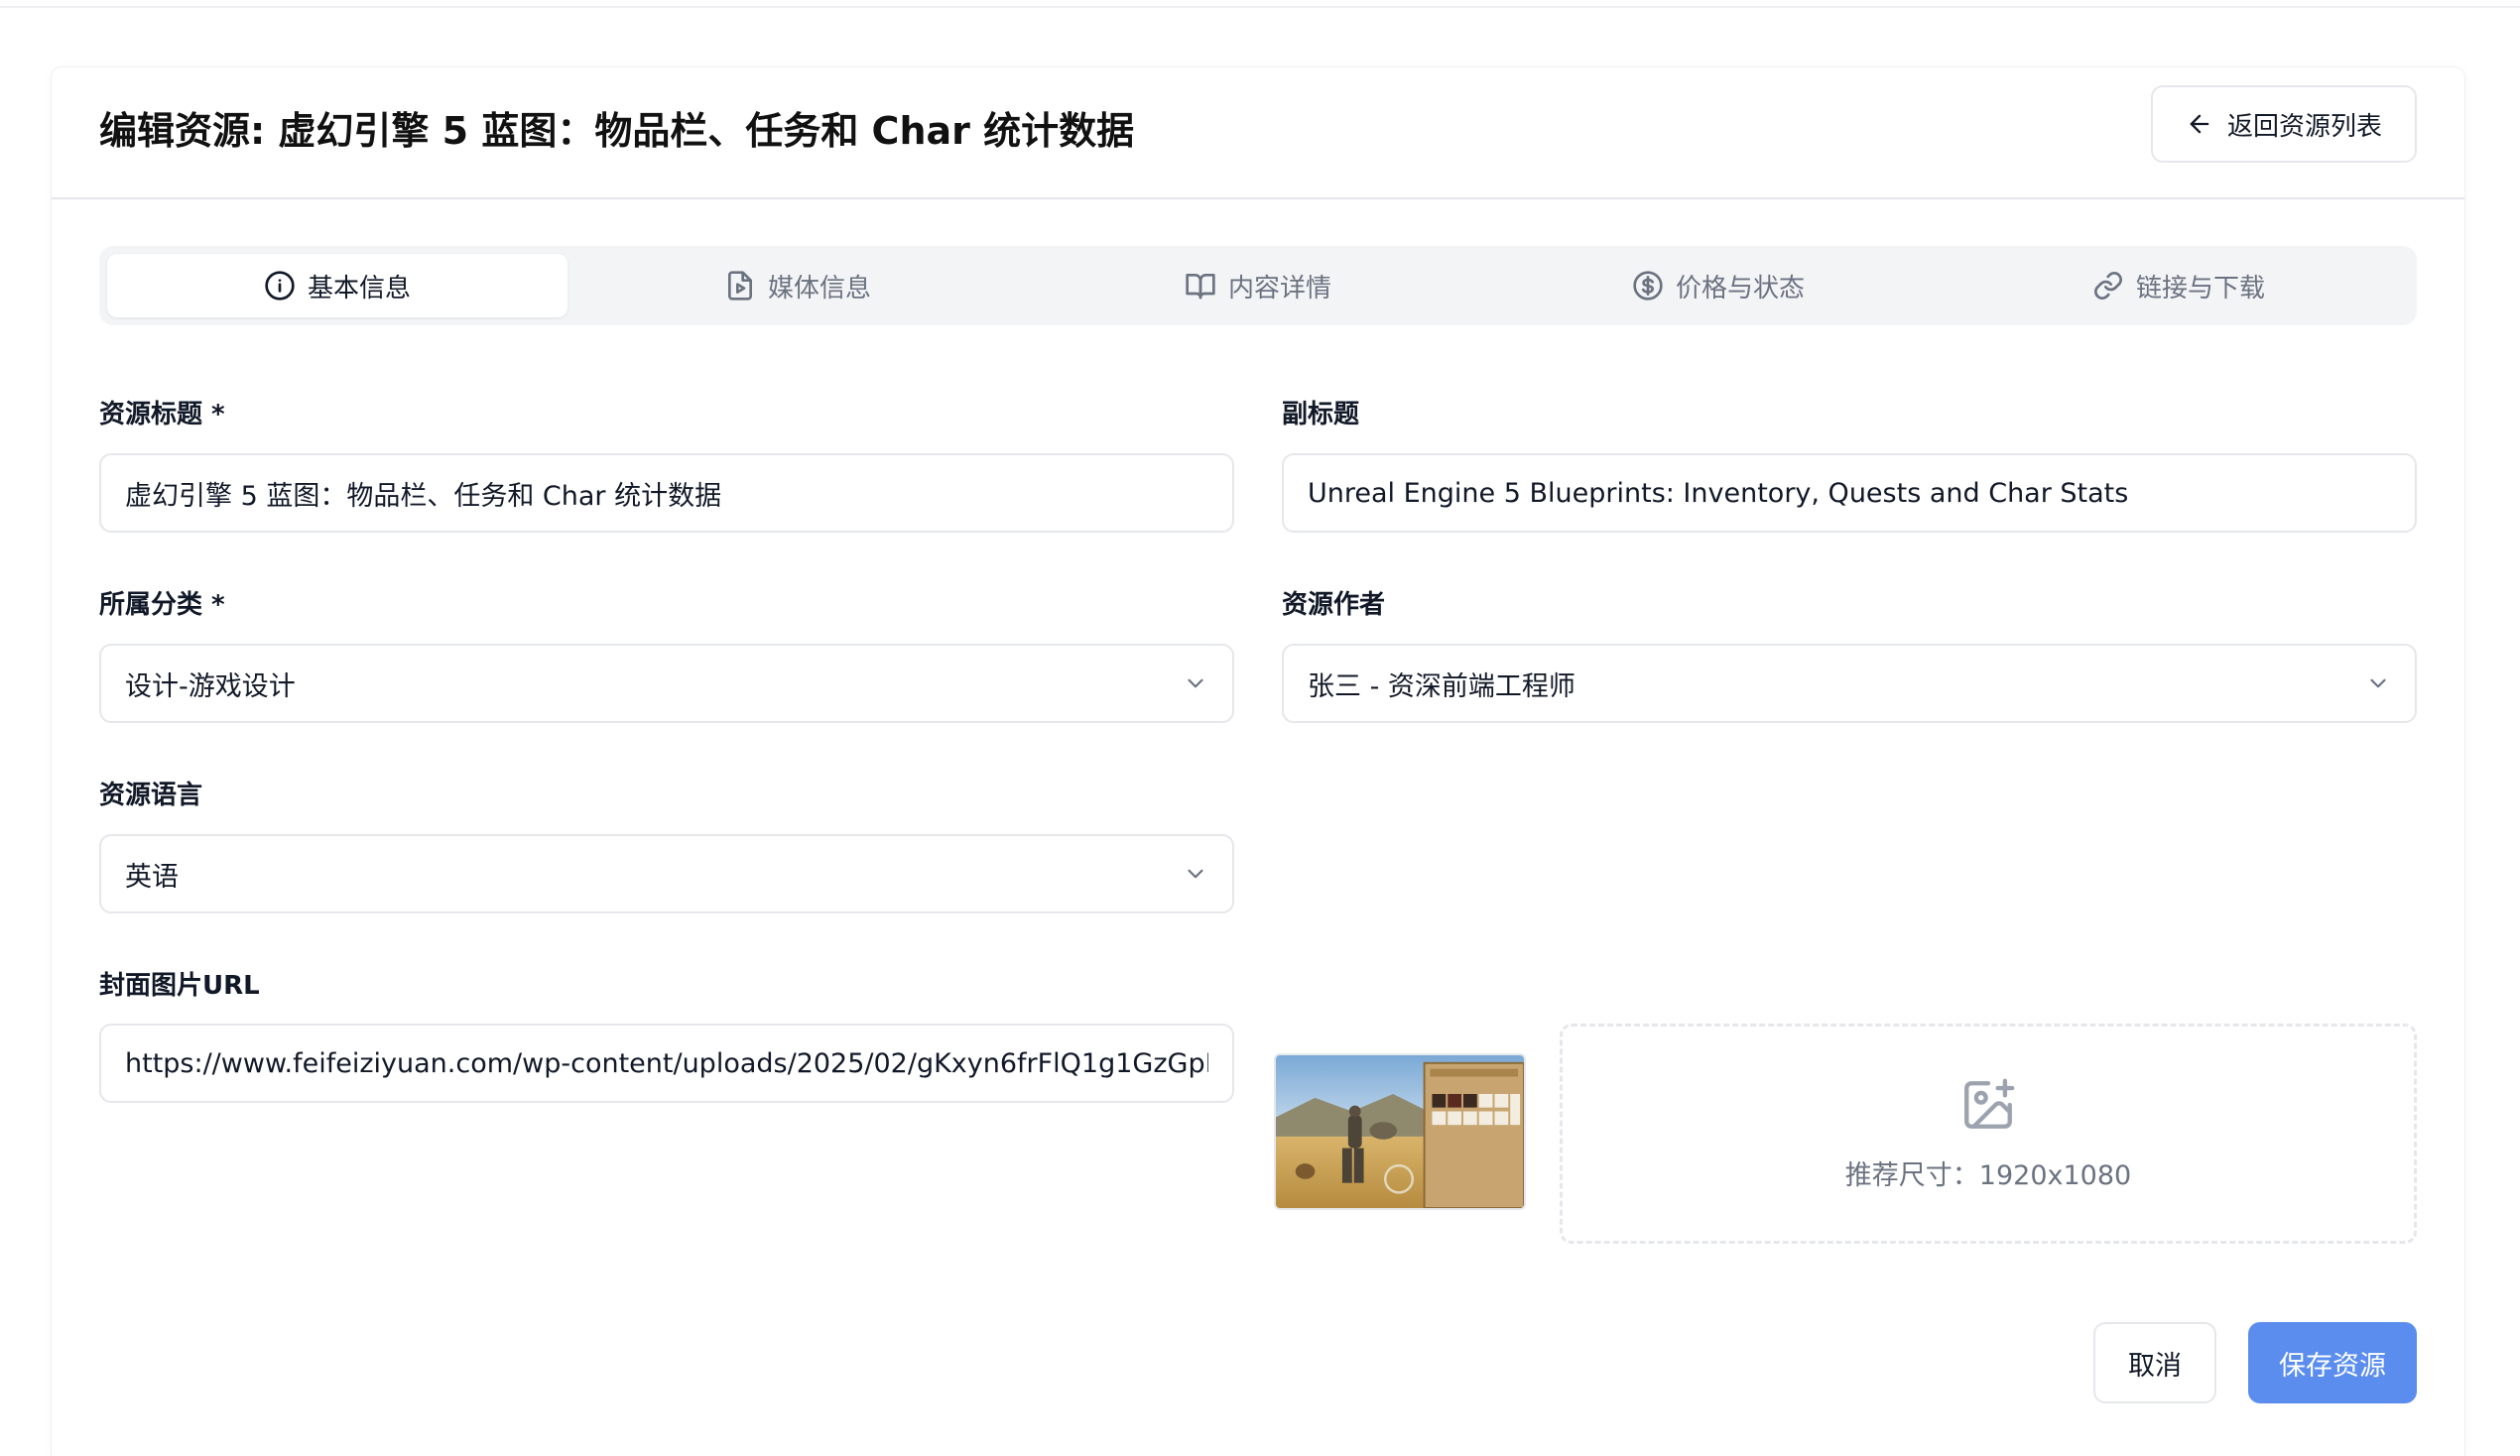  What do you see at coordinates (1200, 287) in the screenshot?
I see `book-open-icon` at bounding box center [1200, 287].